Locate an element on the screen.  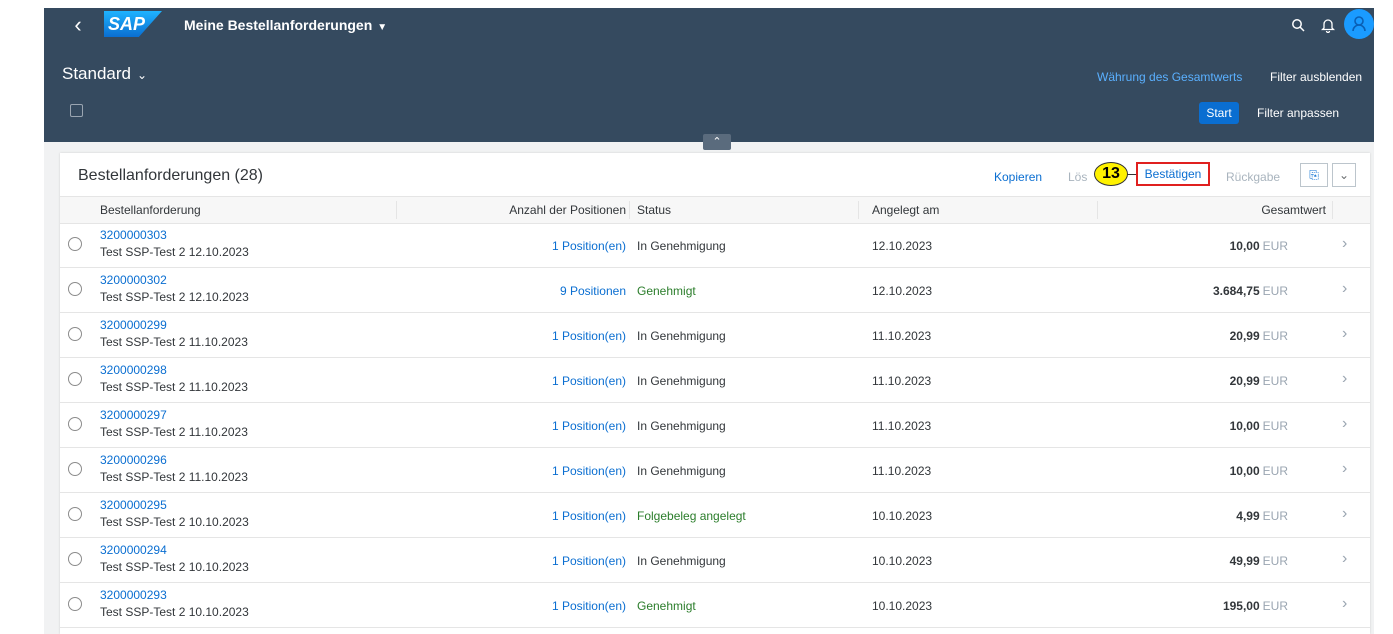
export-button: ⎘ is located at coordinates (1314, 175).